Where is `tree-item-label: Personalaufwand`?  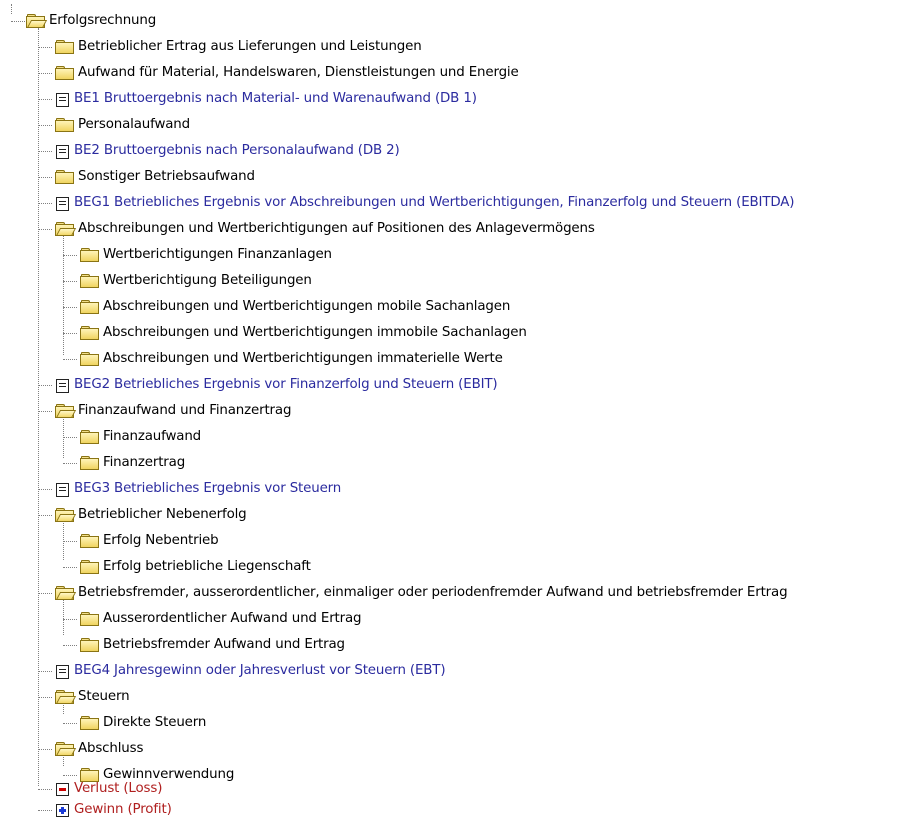
tree-item-label: Personalaufwand is located at coordinates (134, 124).